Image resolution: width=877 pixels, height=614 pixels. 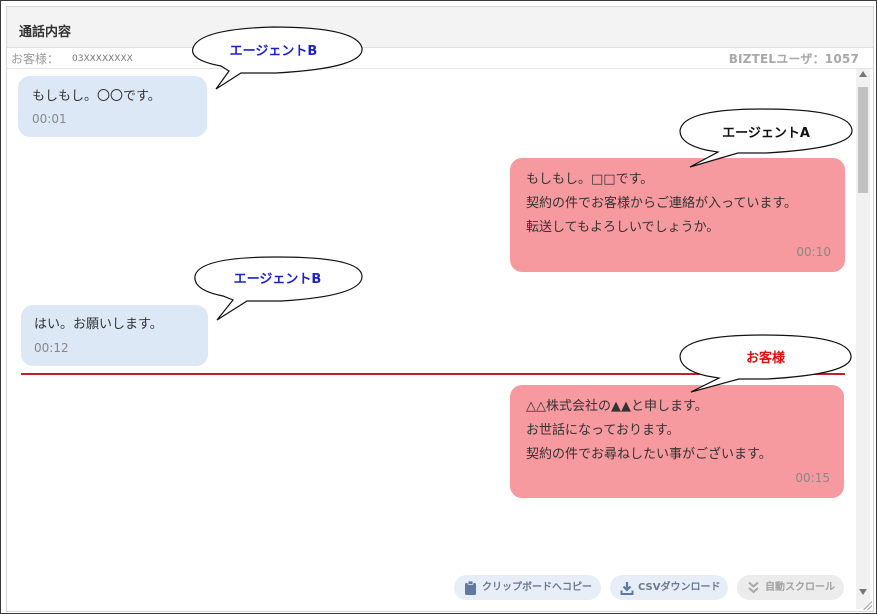 What do you see at coordinates (49, 119) in the screenshot?
I see `message-time: 00:01` at bounding box center [49, 119].